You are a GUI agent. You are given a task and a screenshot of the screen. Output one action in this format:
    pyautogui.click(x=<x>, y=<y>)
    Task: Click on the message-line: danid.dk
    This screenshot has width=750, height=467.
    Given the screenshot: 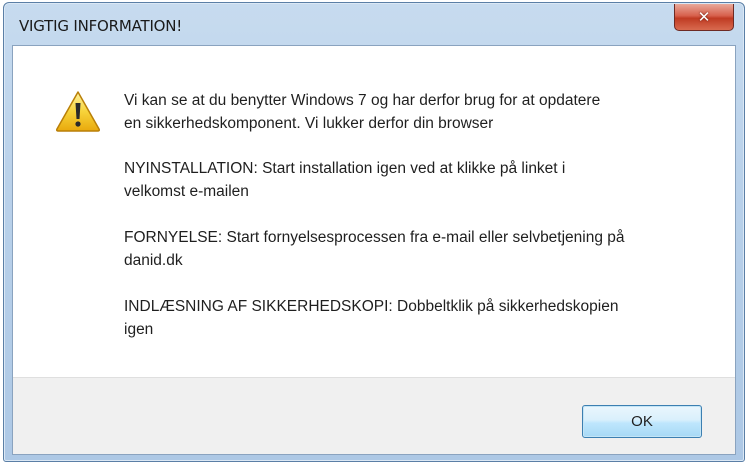 What is the action you would take?
    pyautogui.click(x=153, y=260)
    